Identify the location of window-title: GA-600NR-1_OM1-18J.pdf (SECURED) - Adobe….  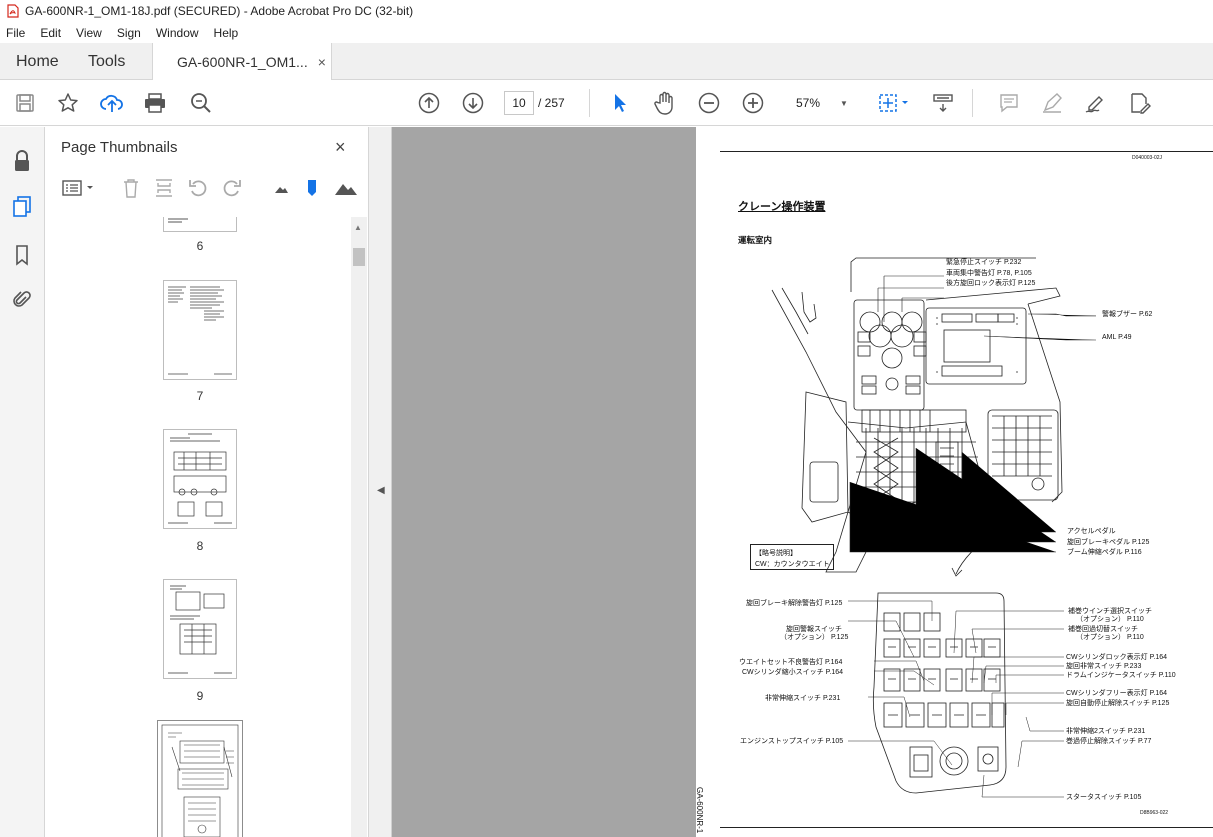
(219, 11).